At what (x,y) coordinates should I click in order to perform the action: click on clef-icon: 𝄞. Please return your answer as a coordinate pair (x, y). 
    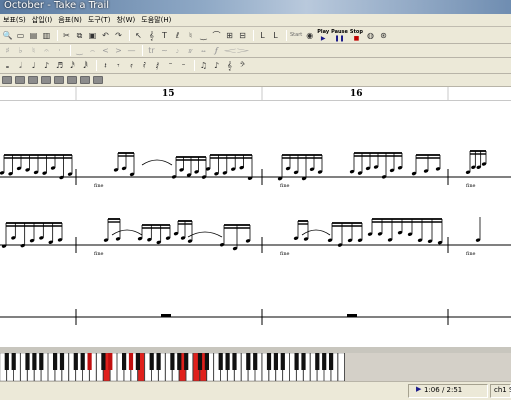
    Looking at the image, I should click on (151, 35).